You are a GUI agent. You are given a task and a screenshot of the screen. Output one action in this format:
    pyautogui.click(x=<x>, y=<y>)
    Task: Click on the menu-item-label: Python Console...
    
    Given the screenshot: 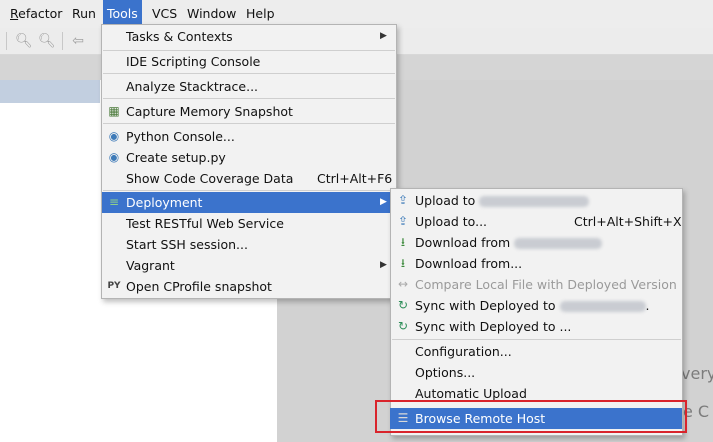 What is the action you would take?
    pyautogui.click(x=180, y=136)
    